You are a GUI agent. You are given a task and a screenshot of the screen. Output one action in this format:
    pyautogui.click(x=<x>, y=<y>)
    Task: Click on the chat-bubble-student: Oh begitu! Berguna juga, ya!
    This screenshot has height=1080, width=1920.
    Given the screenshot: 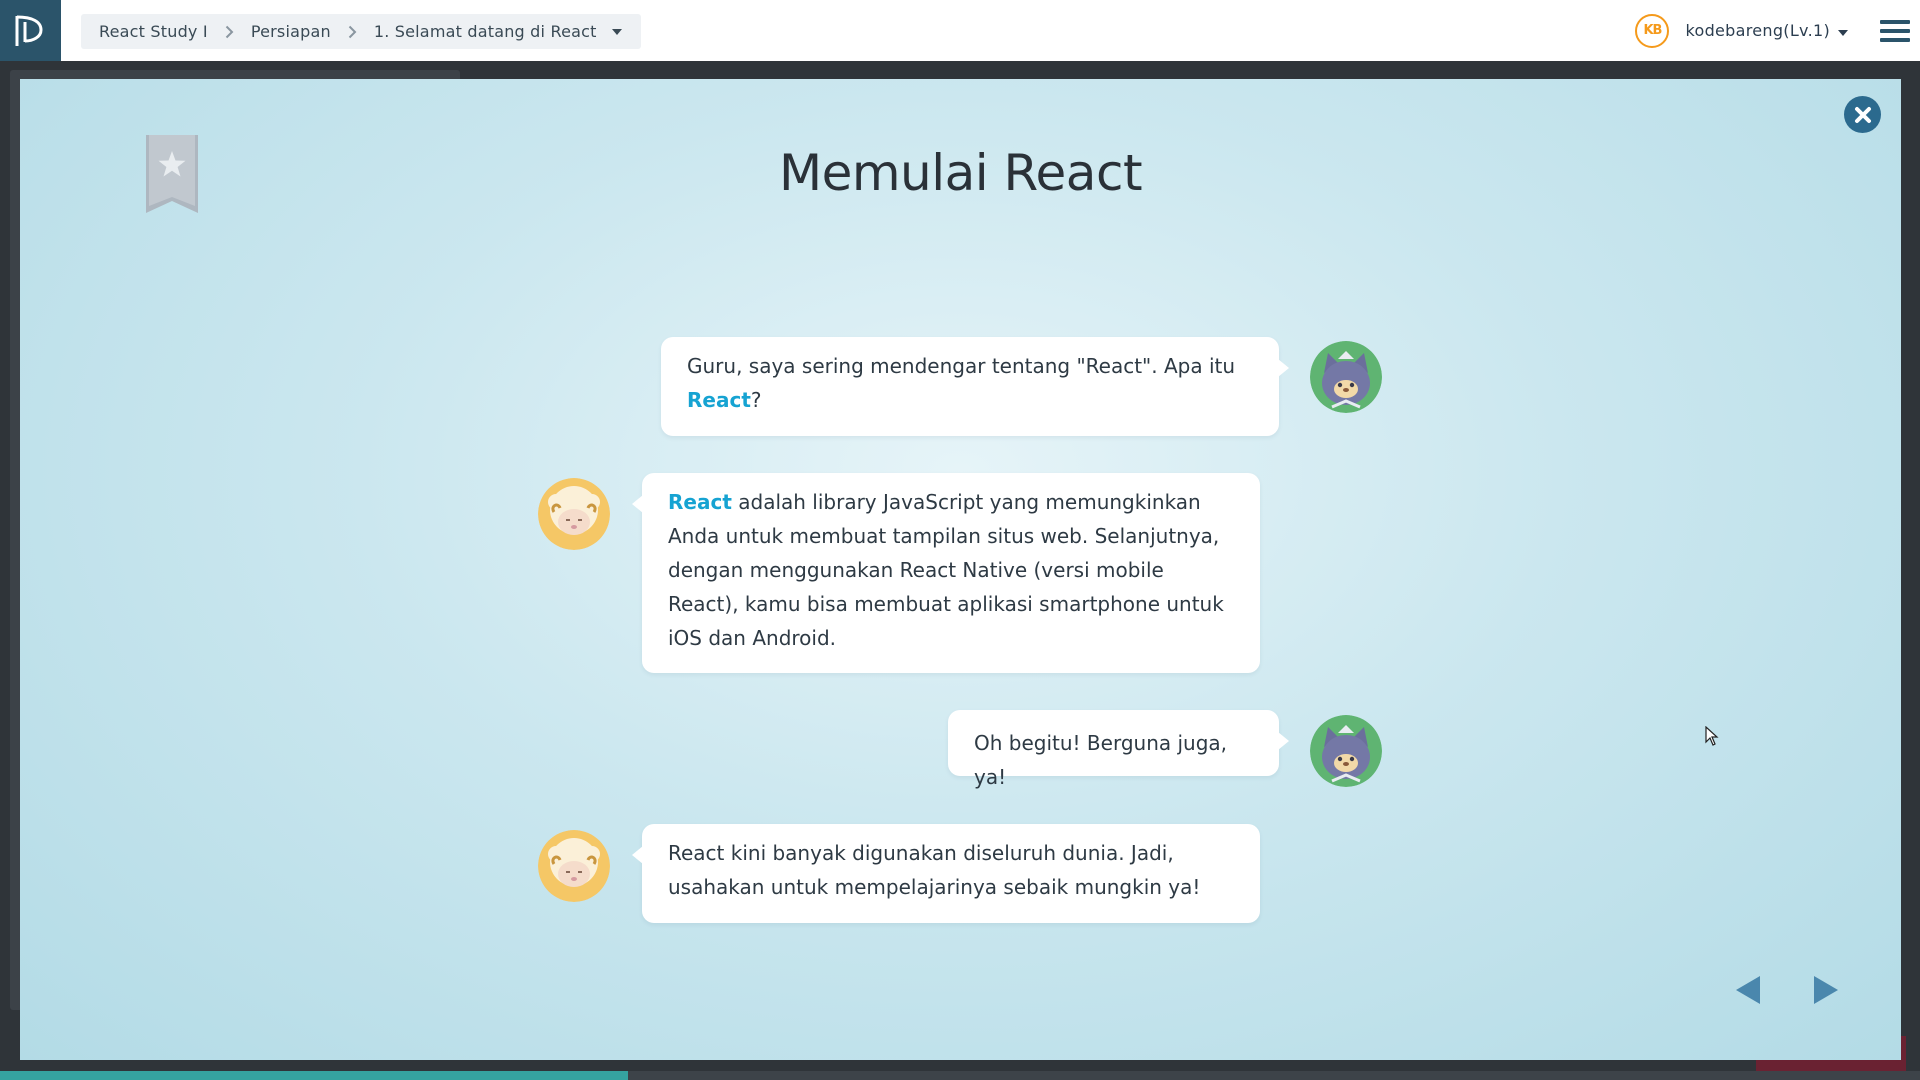 What is the action you would take?
    pyautogui.click(x=1118, y=749)
    